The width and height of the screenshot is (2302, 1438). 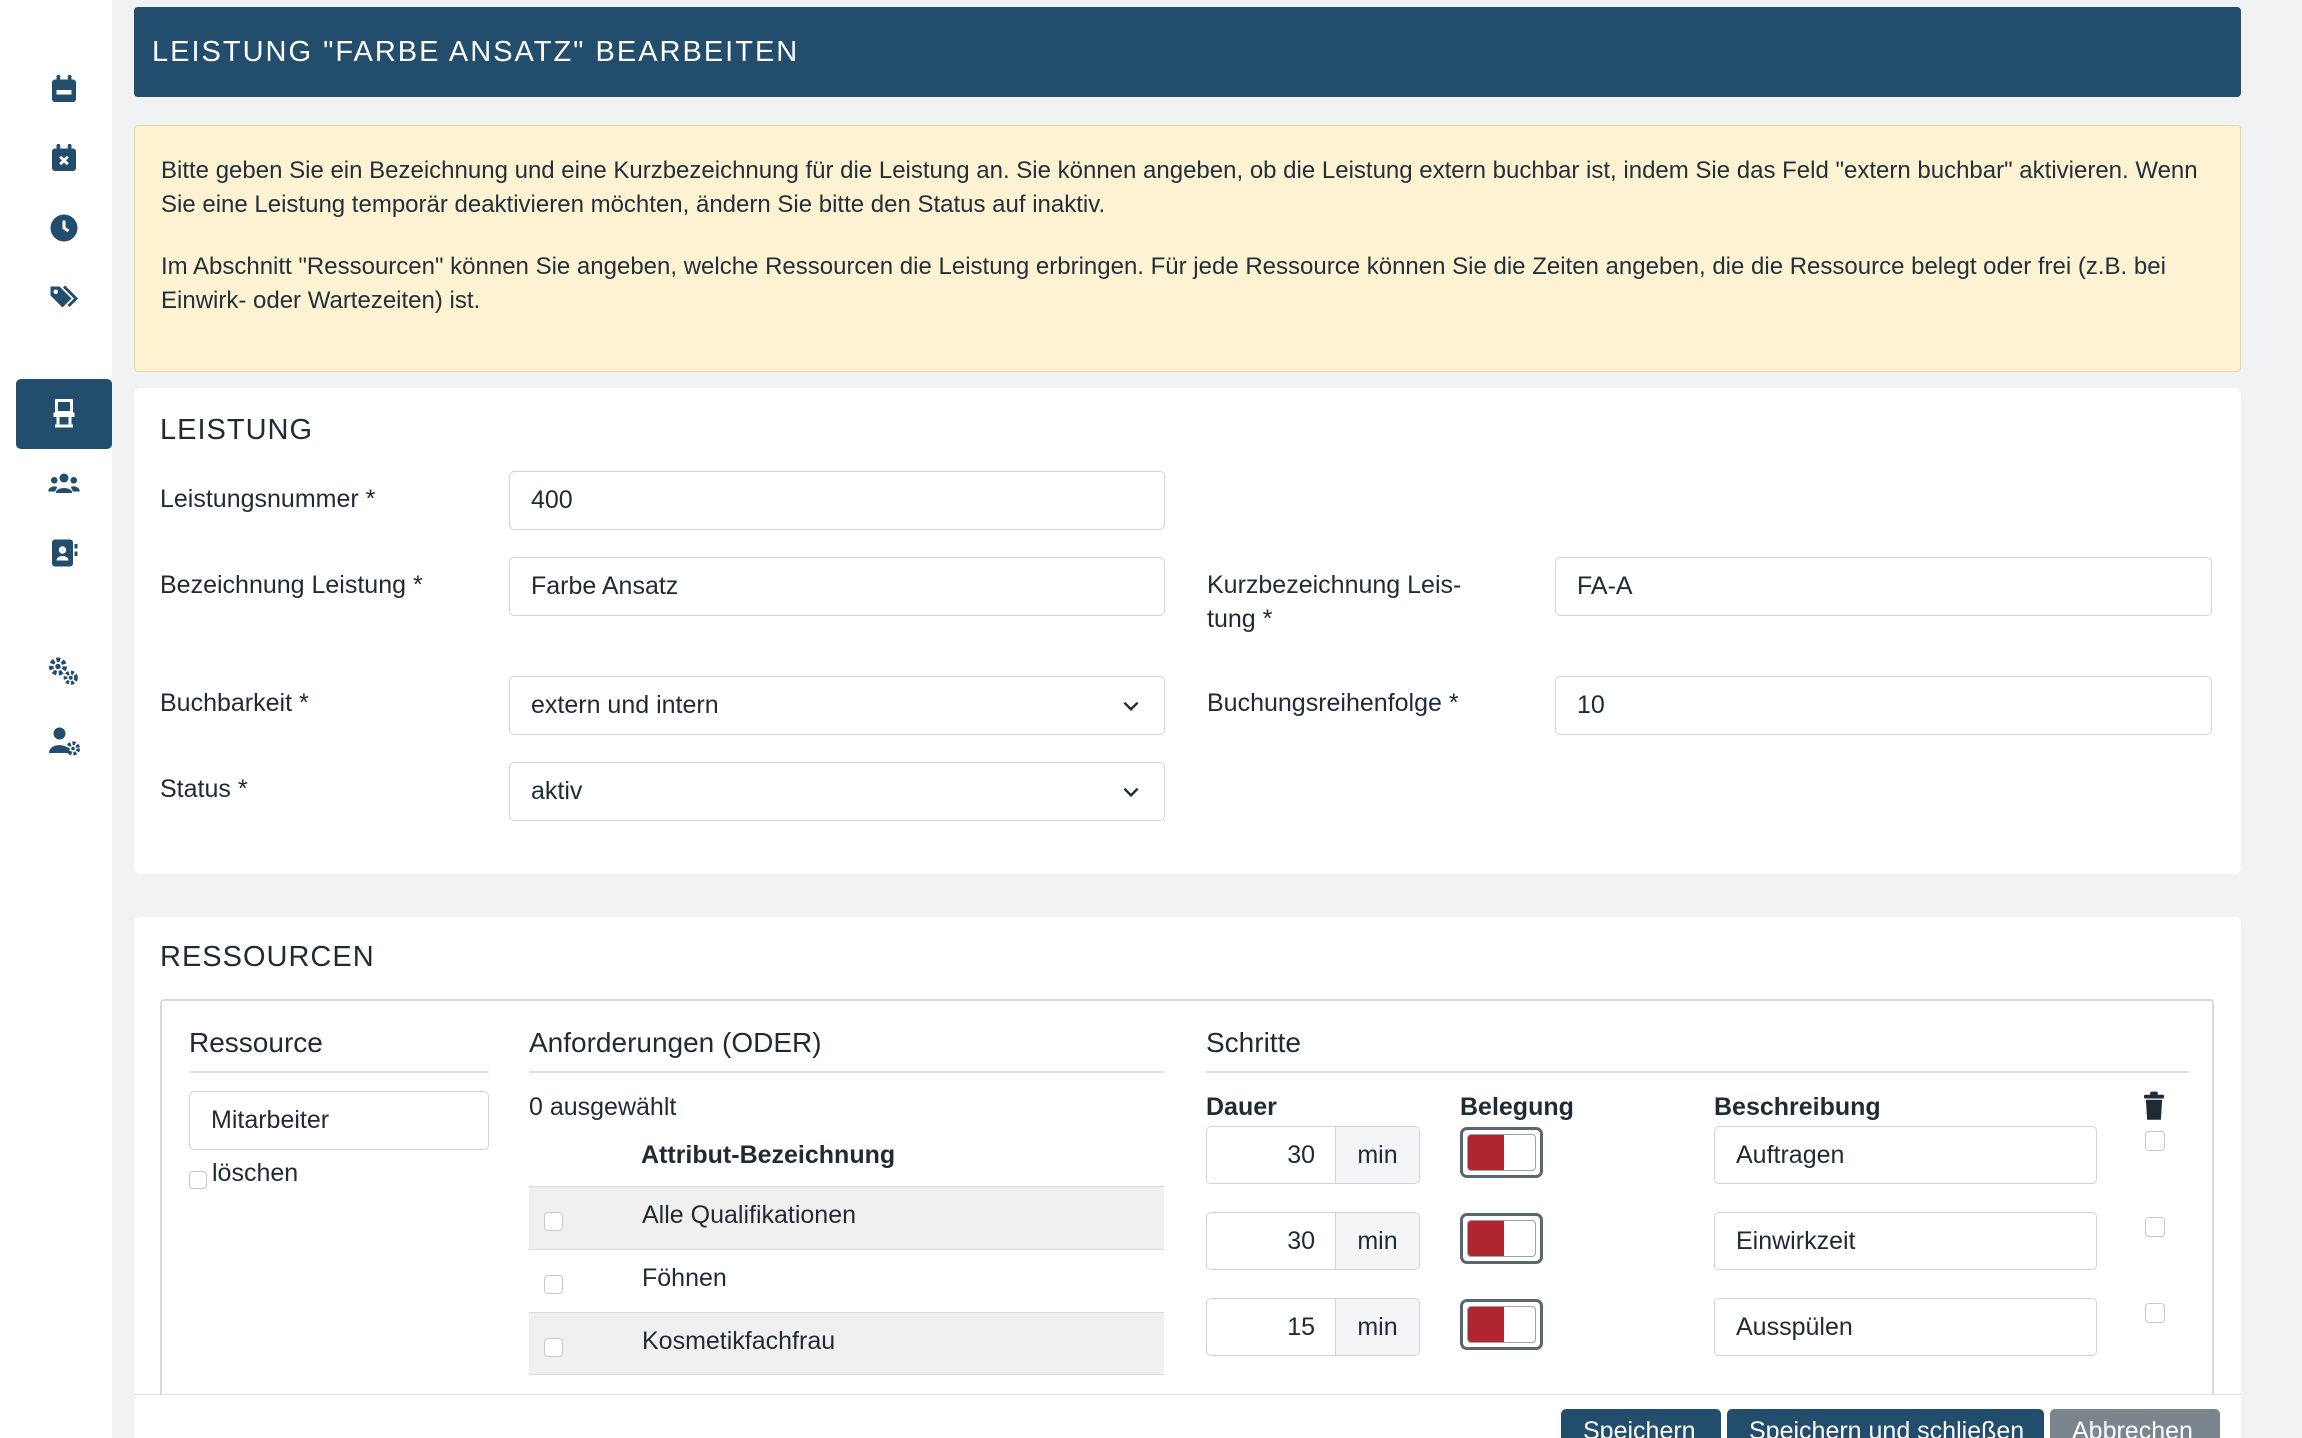 I want to click on nav-tags, so click(x=64, y=297).